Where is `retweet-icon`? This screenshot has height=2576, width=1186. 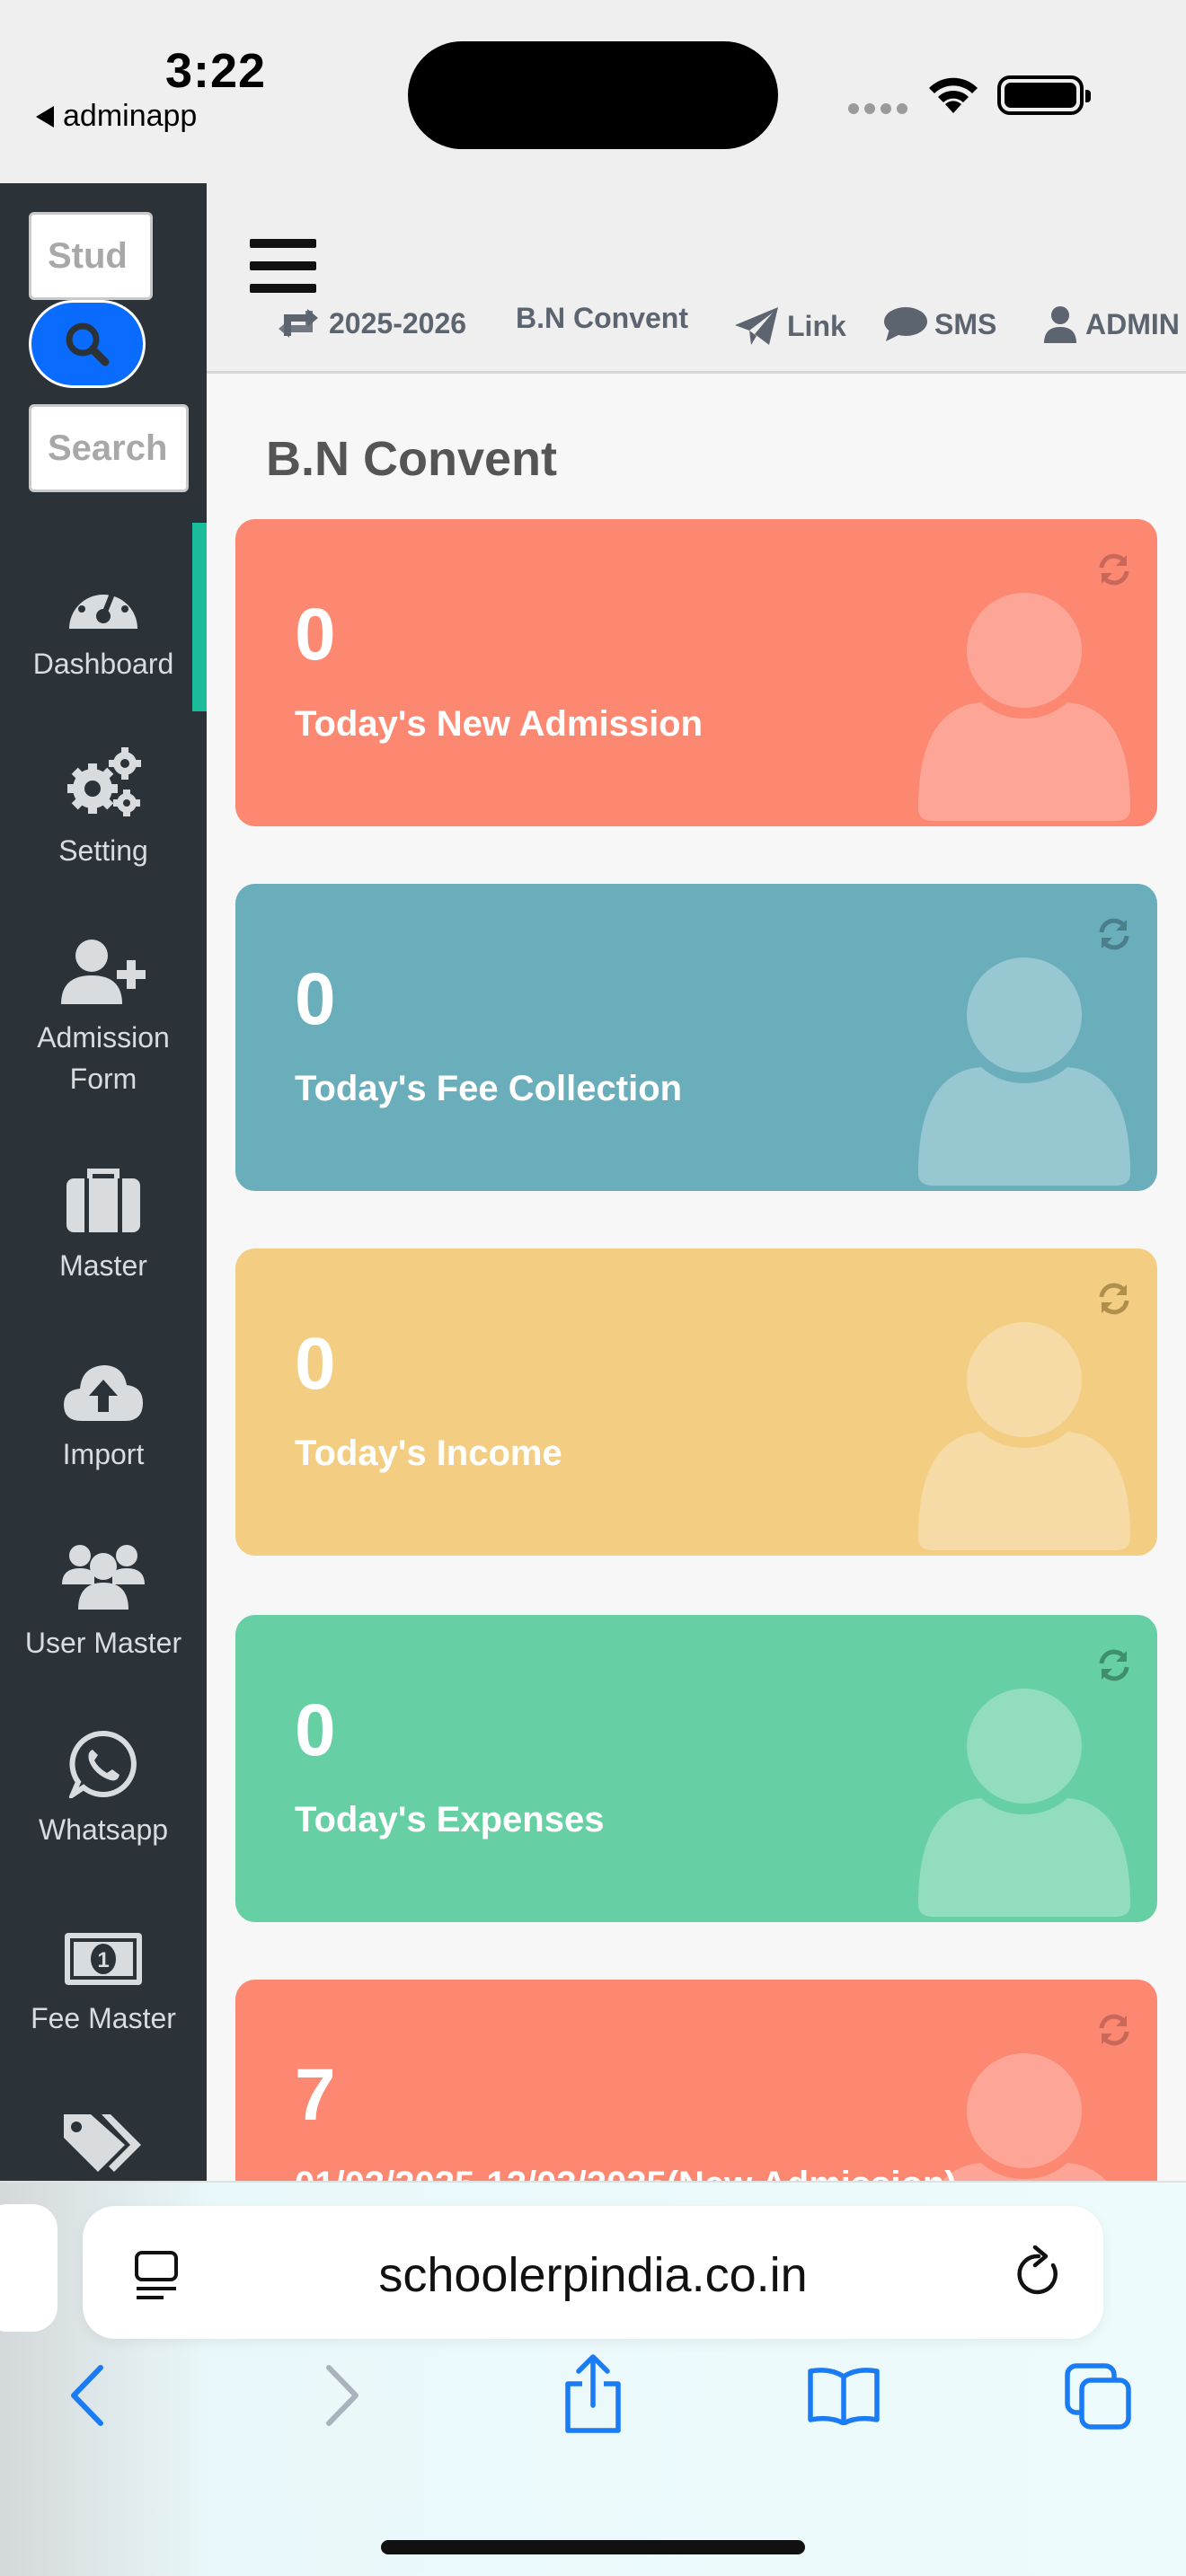 retweet-icon is located at coordinates (298, 323).